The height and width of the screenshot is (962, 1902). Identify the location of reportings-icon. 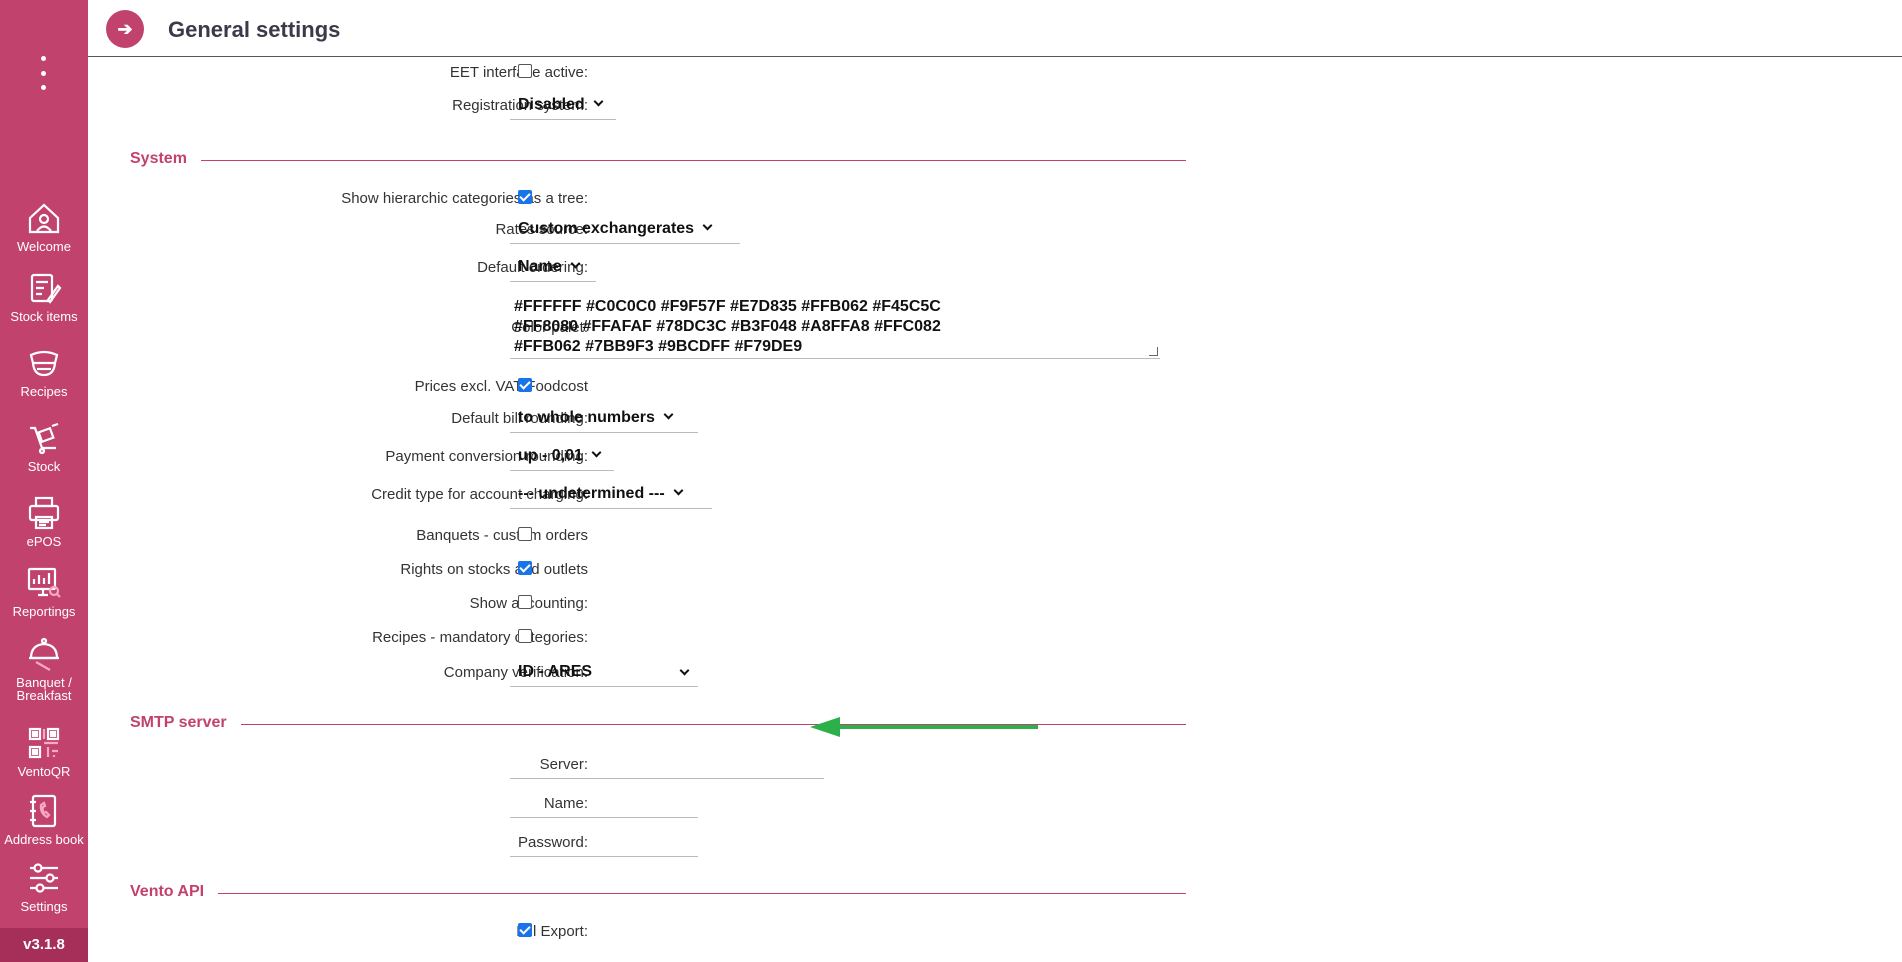
(44, 582).